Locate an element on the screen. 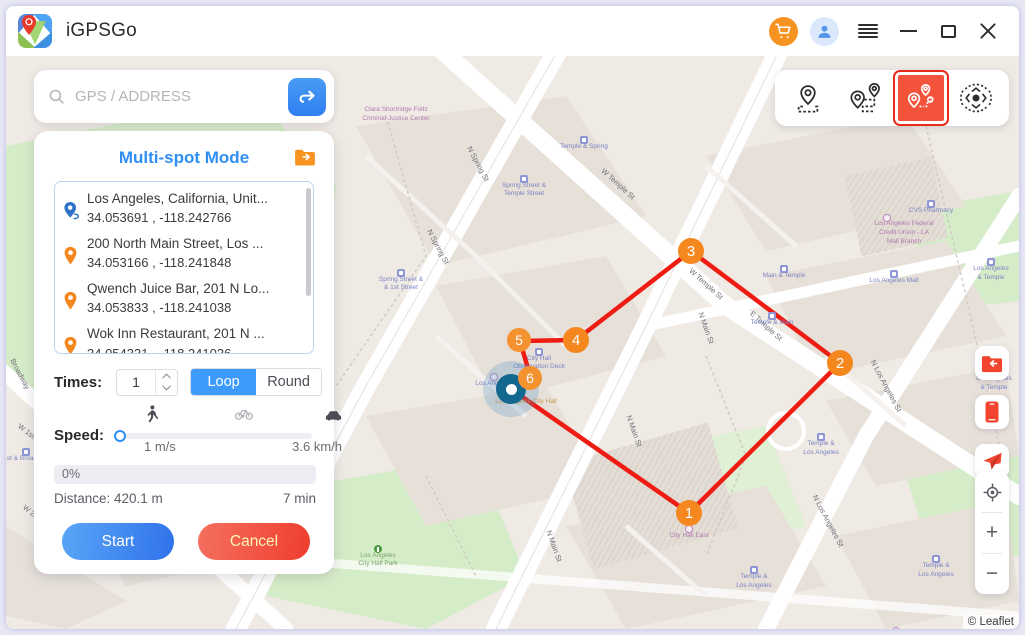 This screenshot has width=1025, height=635. round-option: Round is located at coordinates (289, 382).